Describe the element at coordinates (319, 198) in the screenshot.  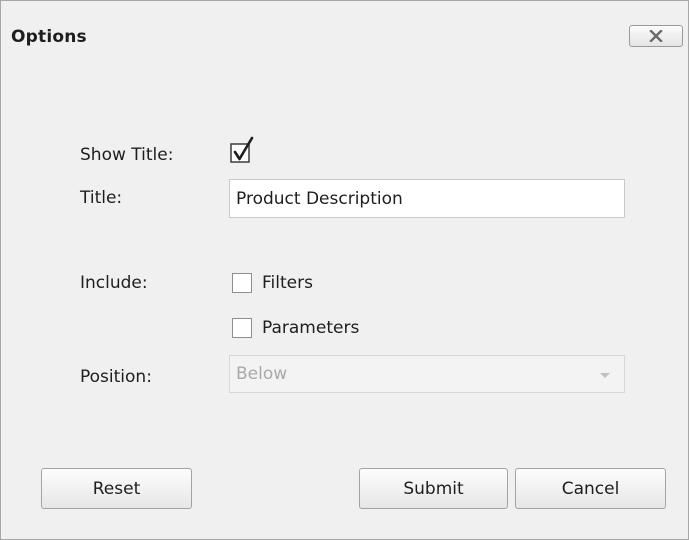
I see `title-input-value: Product Description` at that location.